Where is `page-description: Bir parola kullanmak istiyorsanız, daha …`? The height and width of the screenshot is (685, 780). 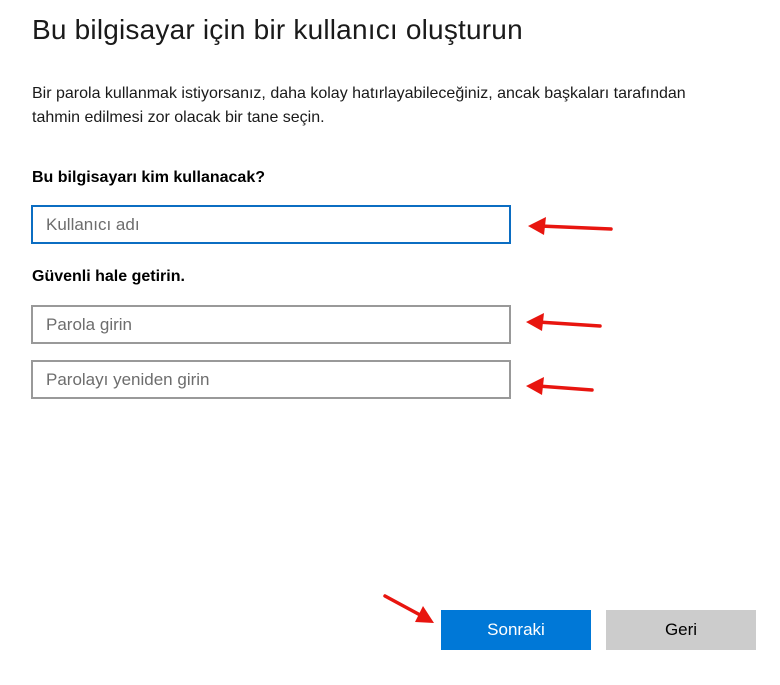 page-description: Bir parola kullanmak istiyorsanız, daha … is located at coordinates (359, 105).